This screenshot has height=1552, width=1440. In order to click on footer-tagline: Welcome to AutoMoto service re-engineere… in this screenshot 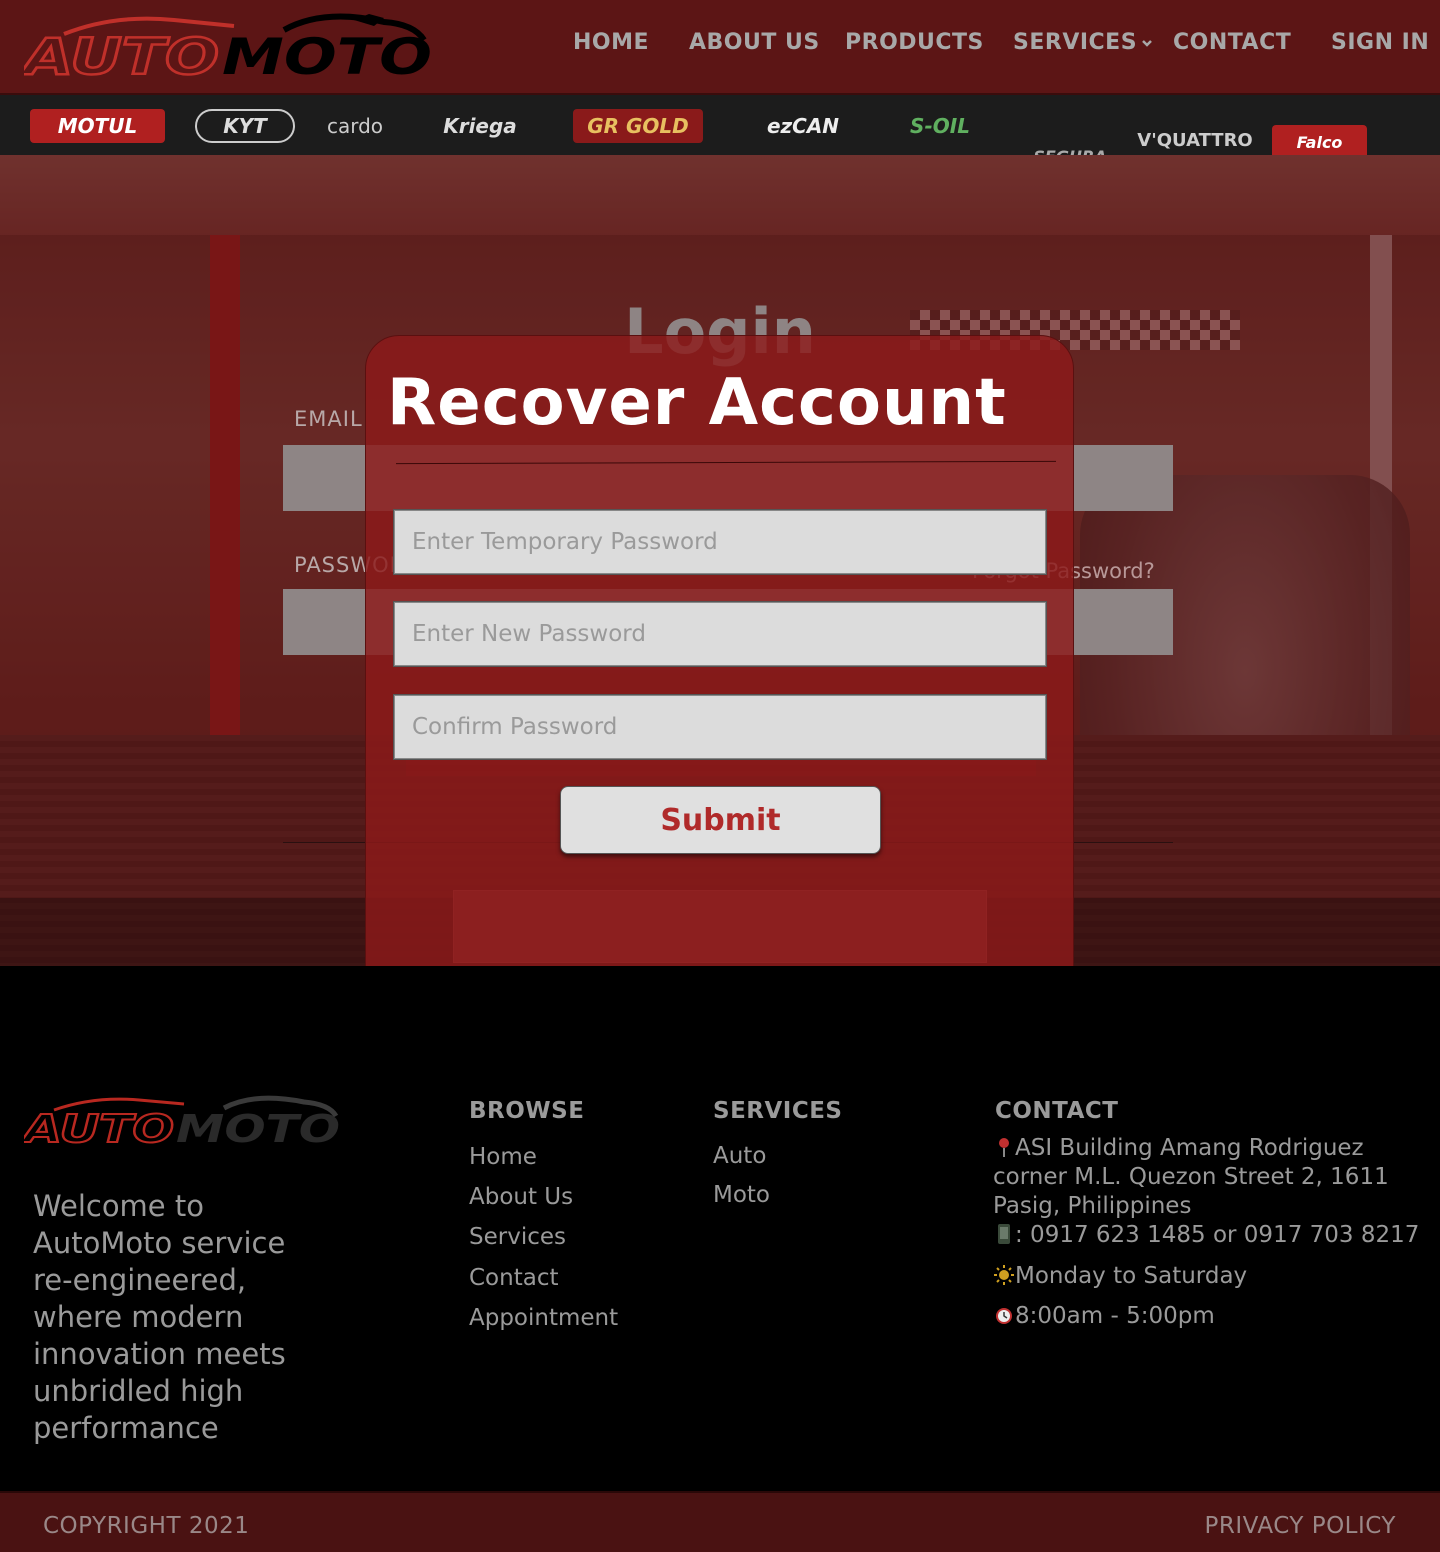, I will do `click(159, 1317)`.